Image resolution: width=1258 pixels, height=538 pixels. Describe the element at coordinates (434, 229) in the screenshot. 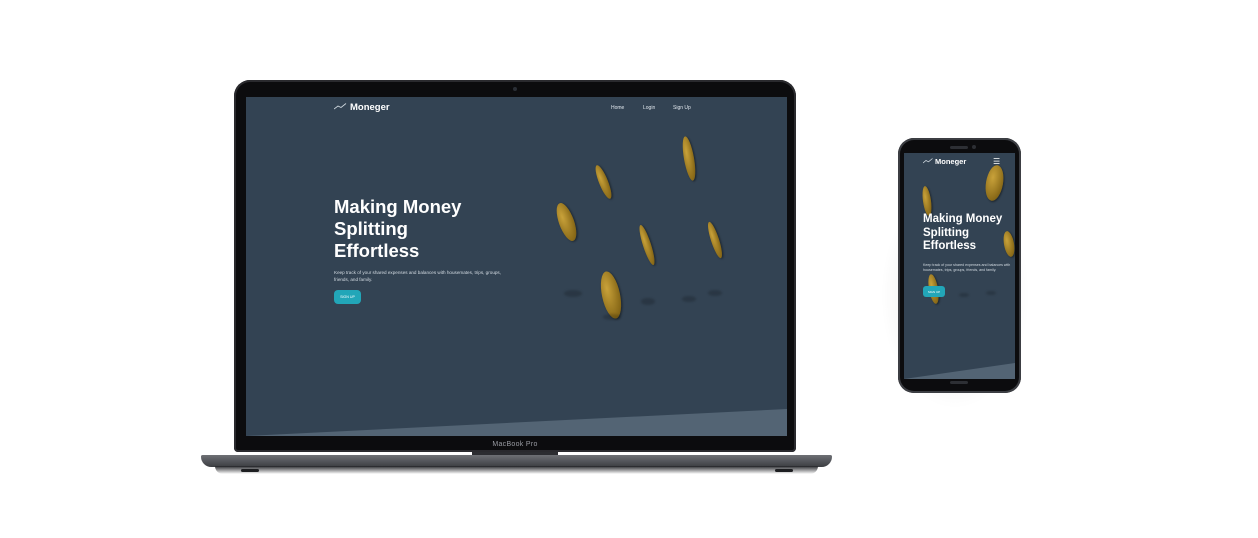

I see `hero-title: Making Money Splitting Effortless` at that location.